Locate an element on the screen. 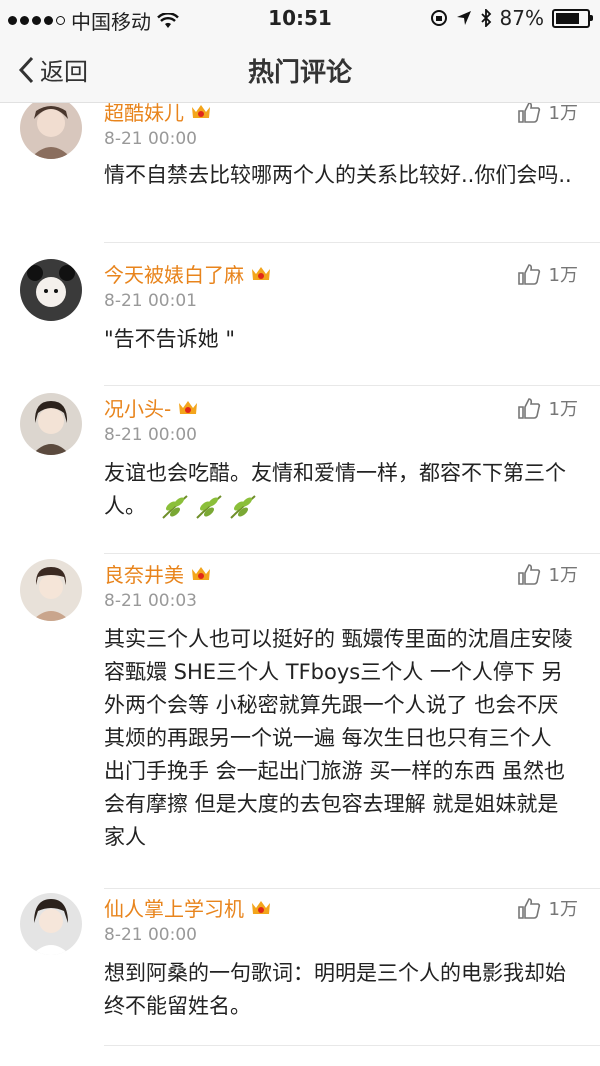  user-name-row: 良奈井美 is located at coordinates (158, 573).